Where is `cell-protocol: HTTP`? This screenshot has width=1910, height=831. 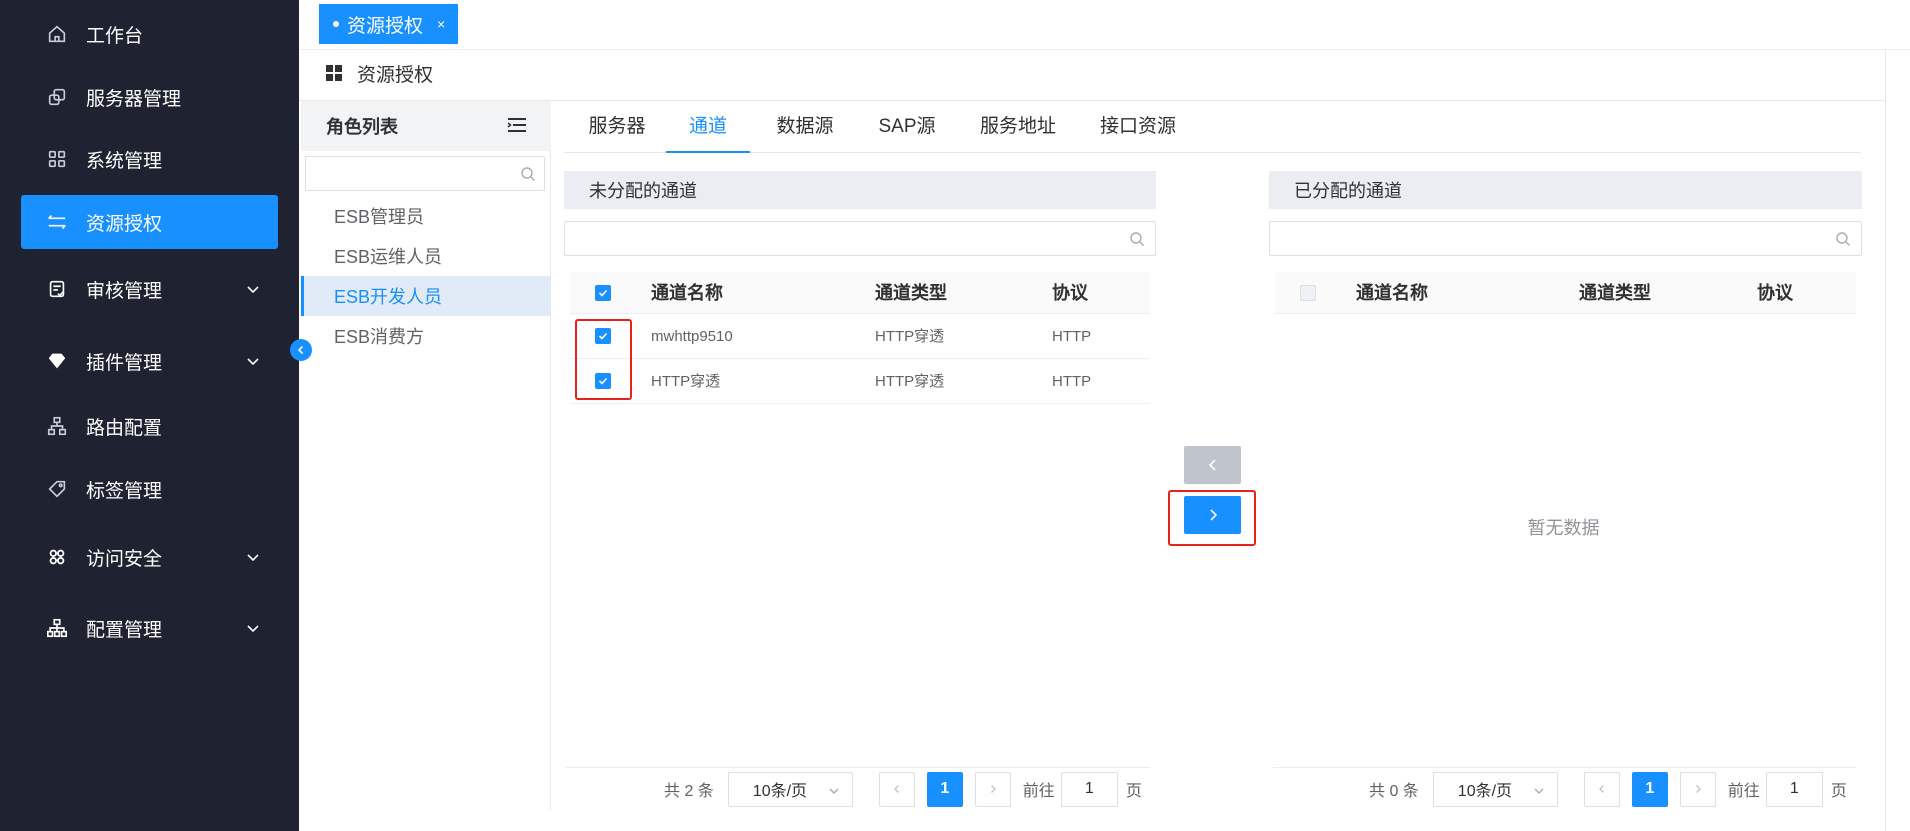
cell-protocol: HTTP is located at coordinates (1072, 381).